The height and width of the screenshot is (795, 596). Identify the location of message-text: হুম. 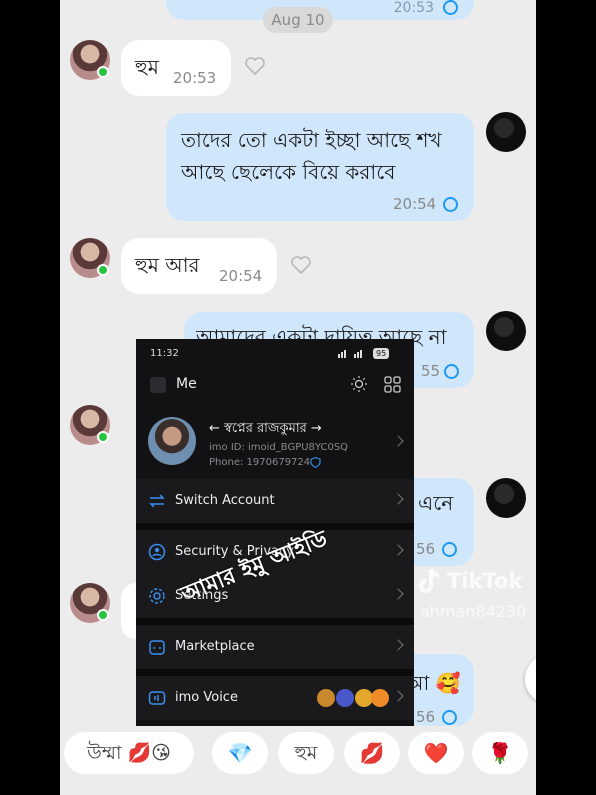
(147, 67).